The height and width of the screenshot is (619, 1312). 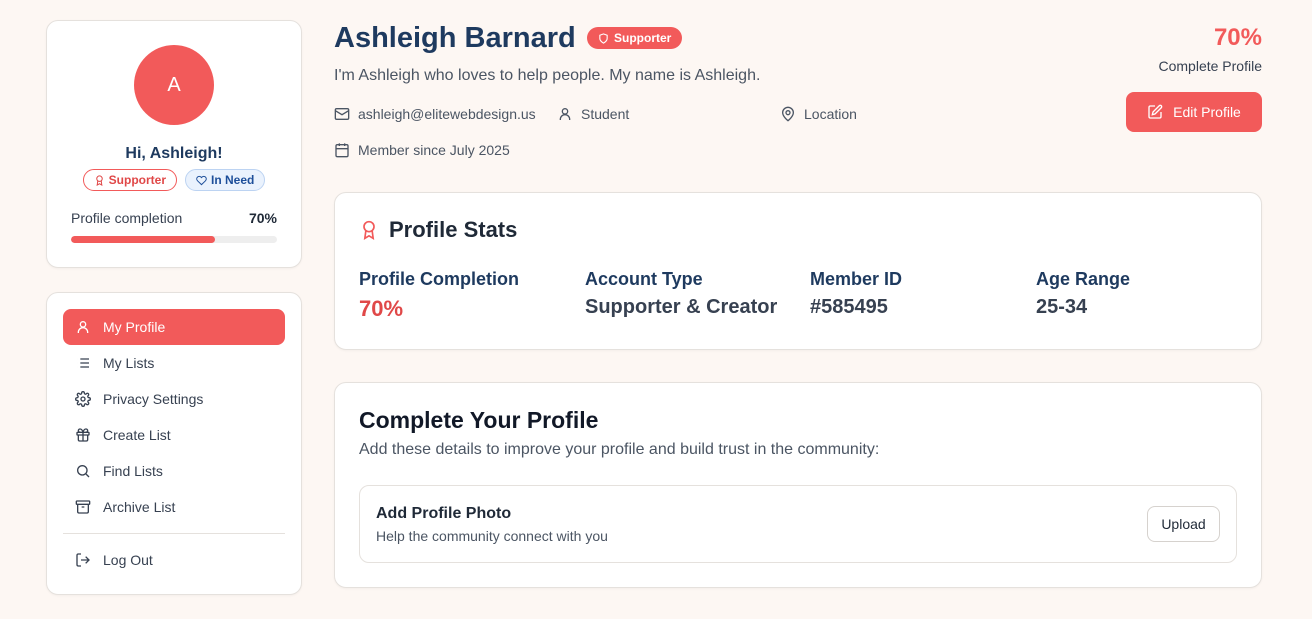 I want to click on profile-stats-heading: Profile Stats, so click(x=438, y=230).